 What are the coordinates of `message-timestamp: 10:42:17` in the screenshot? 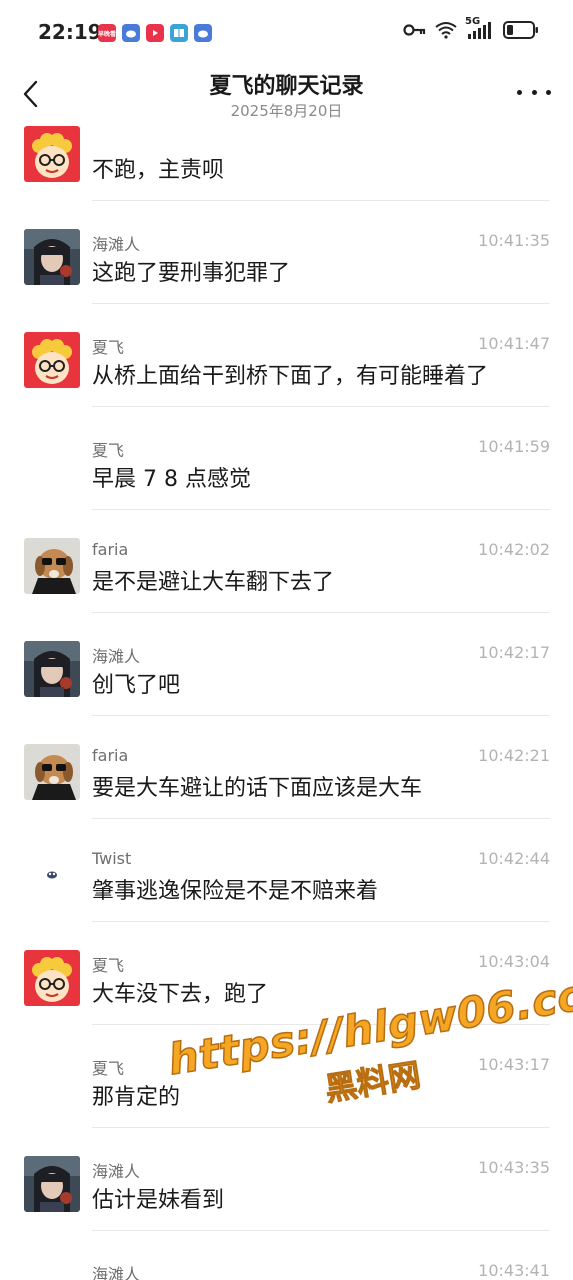 It's located at (514, 652).